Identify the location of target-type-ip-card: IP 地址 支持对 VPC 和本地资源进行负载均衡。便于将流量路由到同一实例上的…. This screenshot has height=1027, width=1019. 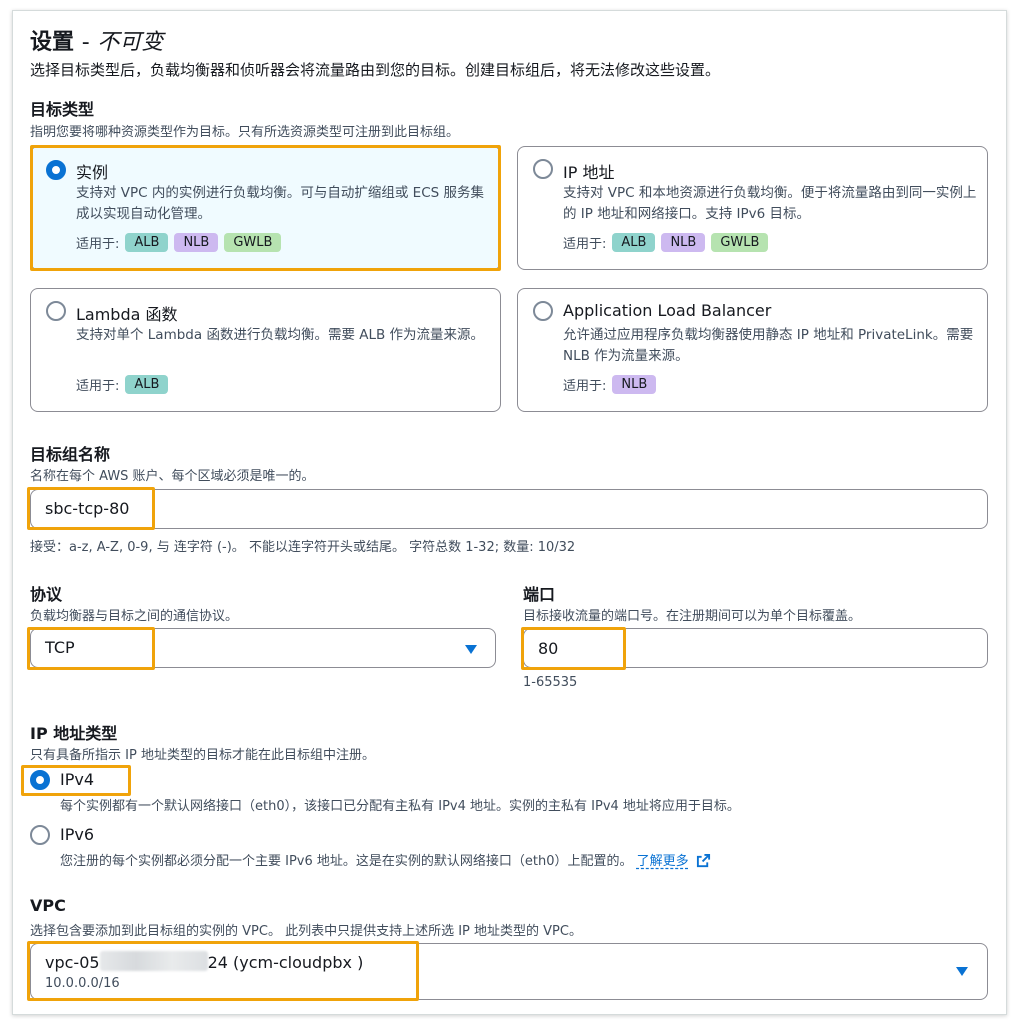
(752, 208).